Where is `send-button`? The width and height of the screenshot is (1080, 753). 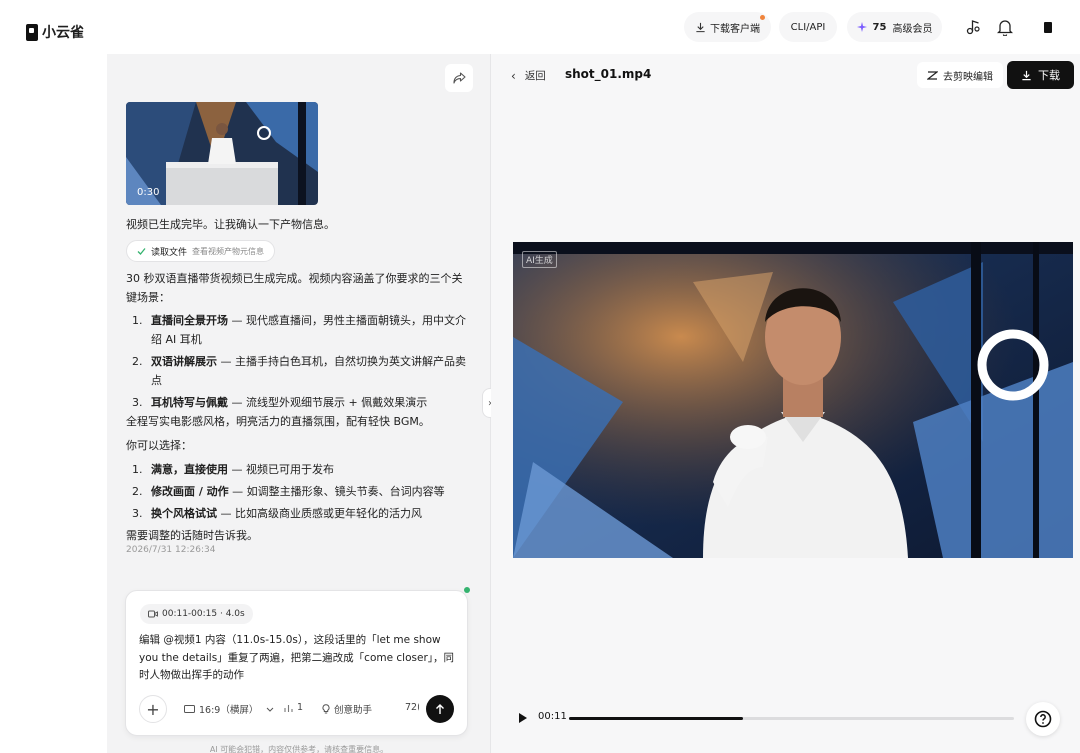 send-button is located at coordinates (440, 709).